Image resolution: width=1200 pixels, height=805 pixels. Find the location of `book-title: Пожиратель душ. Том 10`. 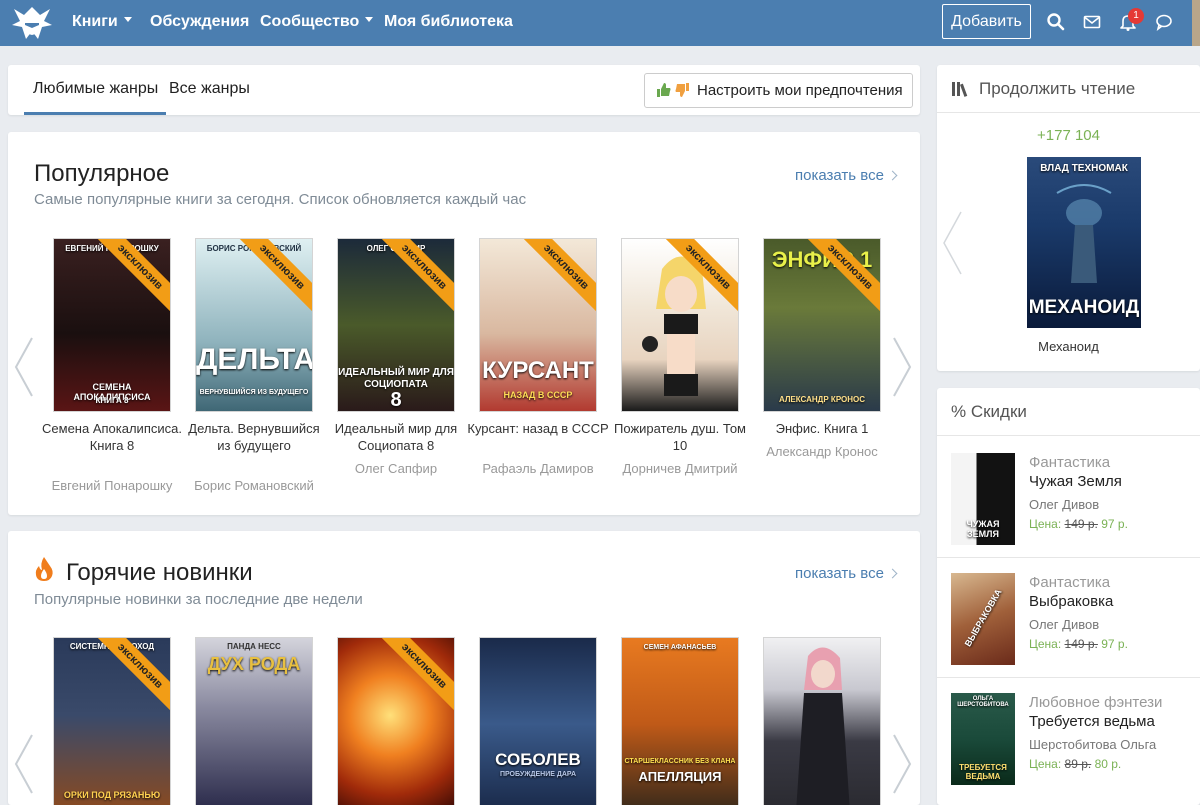

book-title: Пожиратель душ. Том 10 is located at coordinates (680, 437).